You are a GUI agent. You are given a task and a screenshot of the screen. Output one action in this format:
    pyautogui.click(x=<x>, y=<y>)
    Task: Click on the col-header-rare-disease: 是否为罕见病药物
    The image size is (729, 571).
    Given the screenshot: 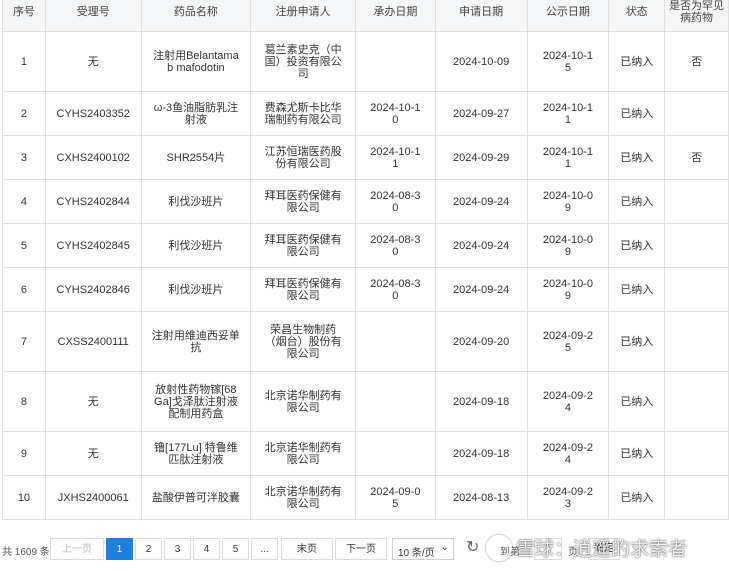 What is the action you would take?
    pyautogui.click(x=696, y=16)
    